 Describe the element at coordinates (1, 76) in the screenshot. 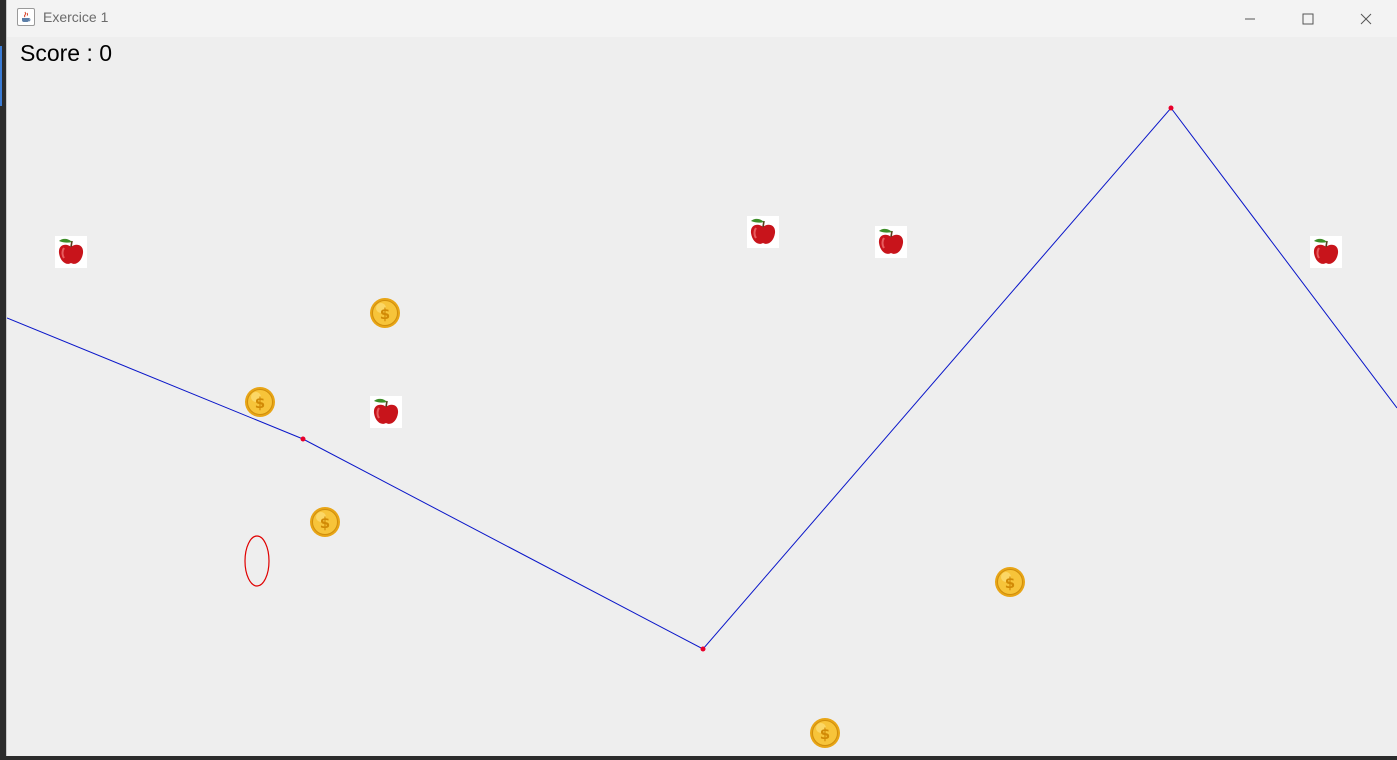

I see `left-edge-accent` at that location.